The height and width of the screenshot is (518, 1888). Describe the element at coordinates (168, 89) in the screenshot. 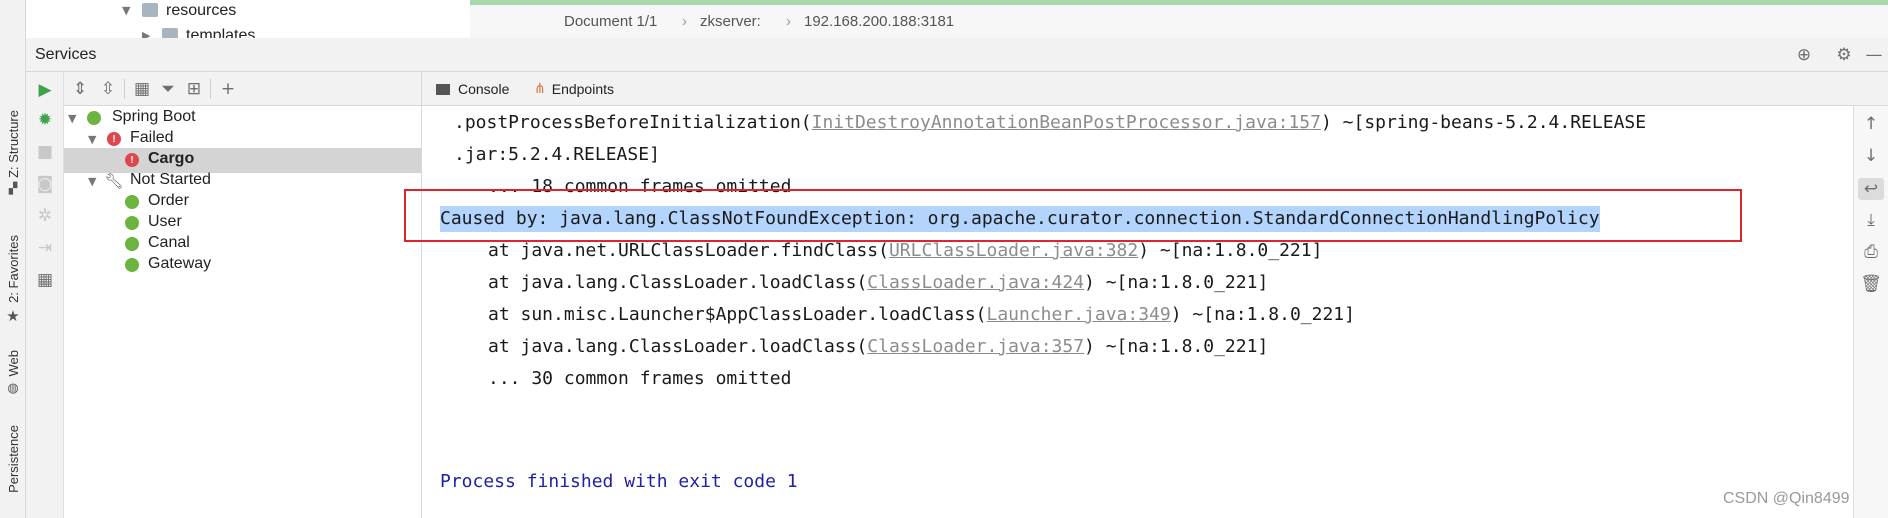

I see `filter-icon: ⏷` at that location.